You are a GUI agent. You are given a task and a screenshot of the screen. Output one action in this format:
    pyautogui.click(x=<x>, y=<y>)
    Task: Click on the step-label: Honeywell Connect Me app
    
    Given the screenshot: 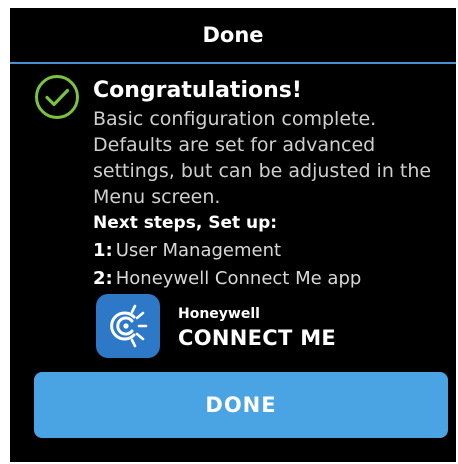 What is the action you would take?
    pyautogui.click(x=238, y=278)
    